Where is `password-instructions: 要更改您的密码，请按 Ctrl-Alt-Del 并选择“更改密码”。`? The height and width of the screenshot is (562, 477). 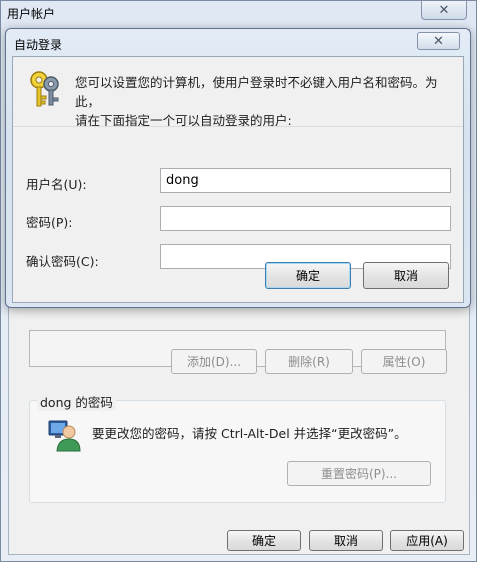
password-instructions: 要更改您的密码，请按 Ctrl-Alt-Del 并选择“更改密码”。 is located at coordinates (249, 433).